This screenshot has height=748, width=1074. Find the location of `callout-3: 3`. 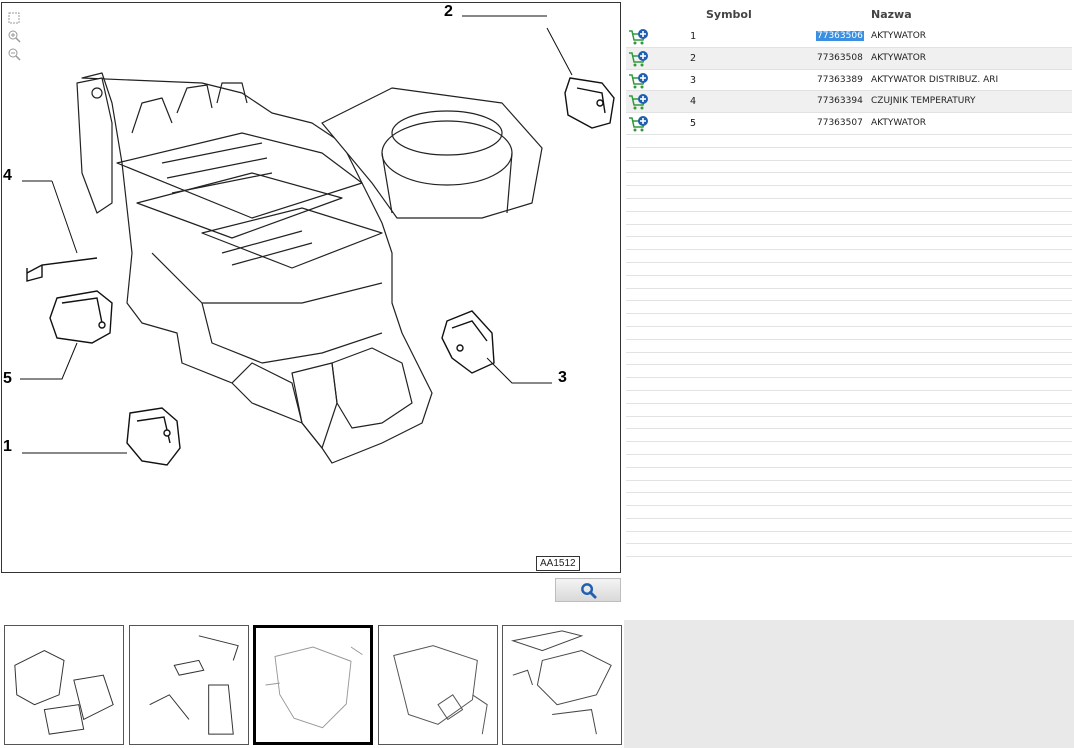

callout-3: 3 is located at coordinates (562, 378).